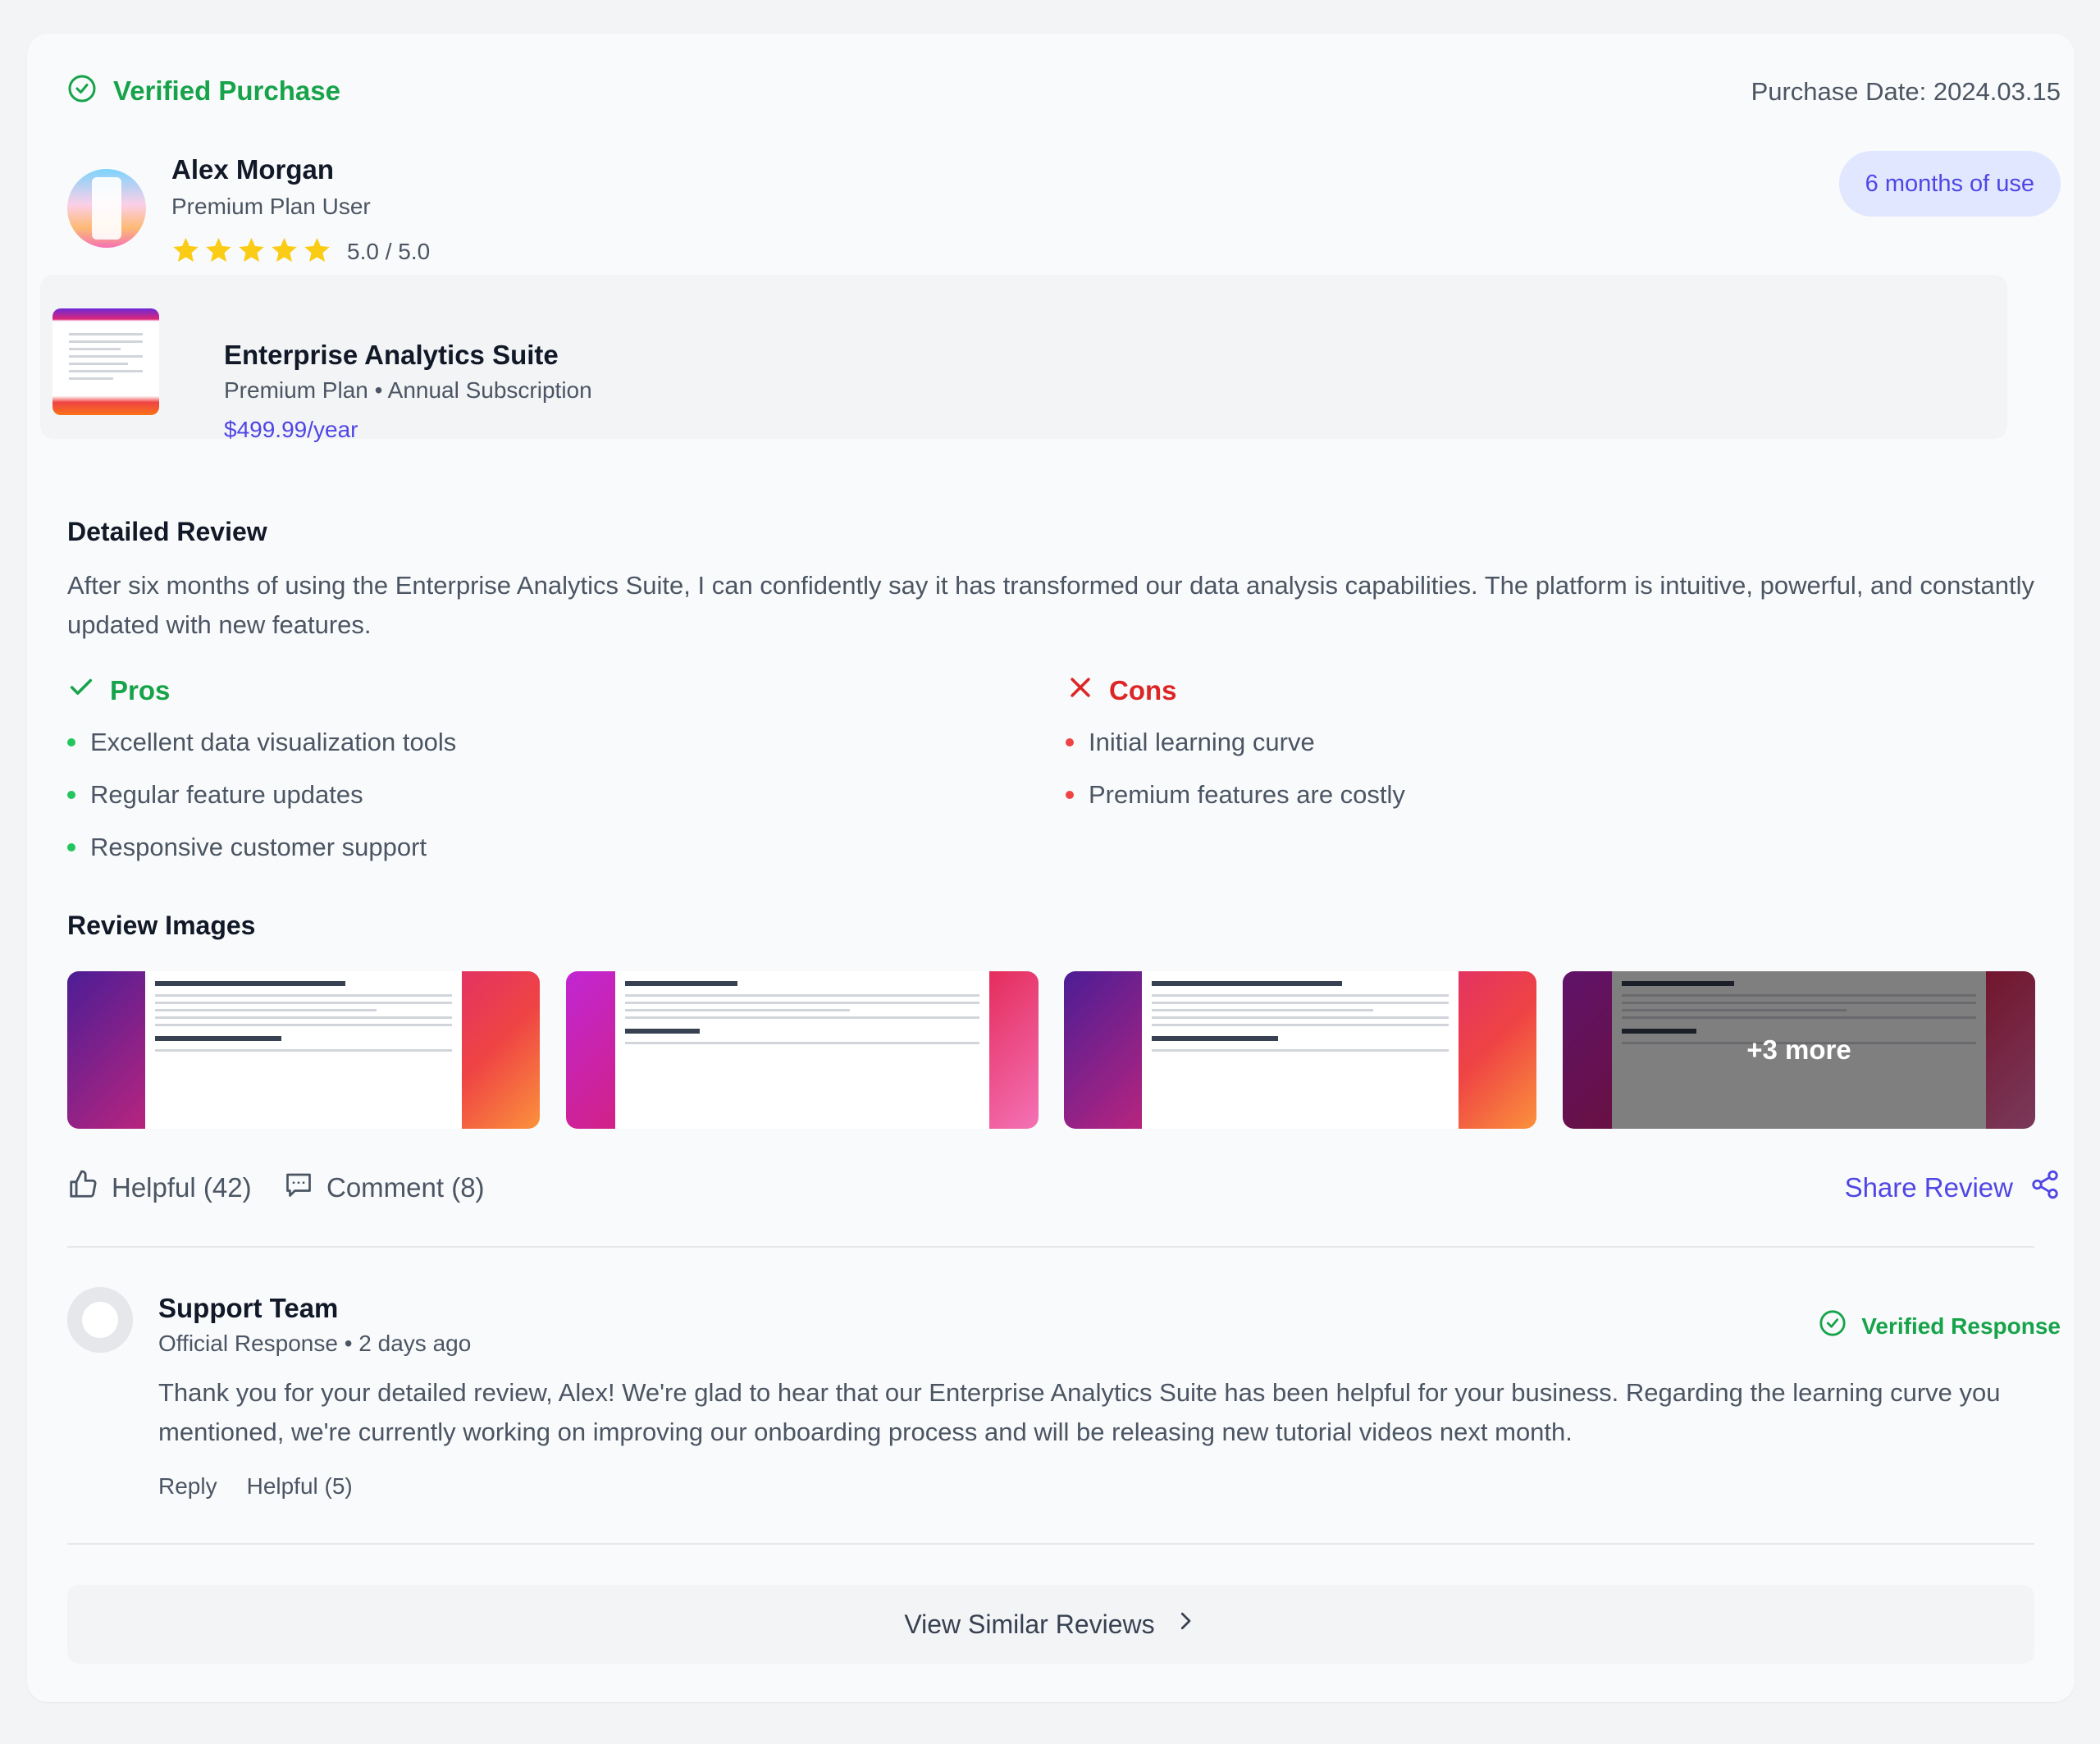 The width and height of the screenshot is (2100, 1744). Describe the element at coordinates (1235, 742) in the screenshot. I see `cons-item: Initial learning curve` at that location.